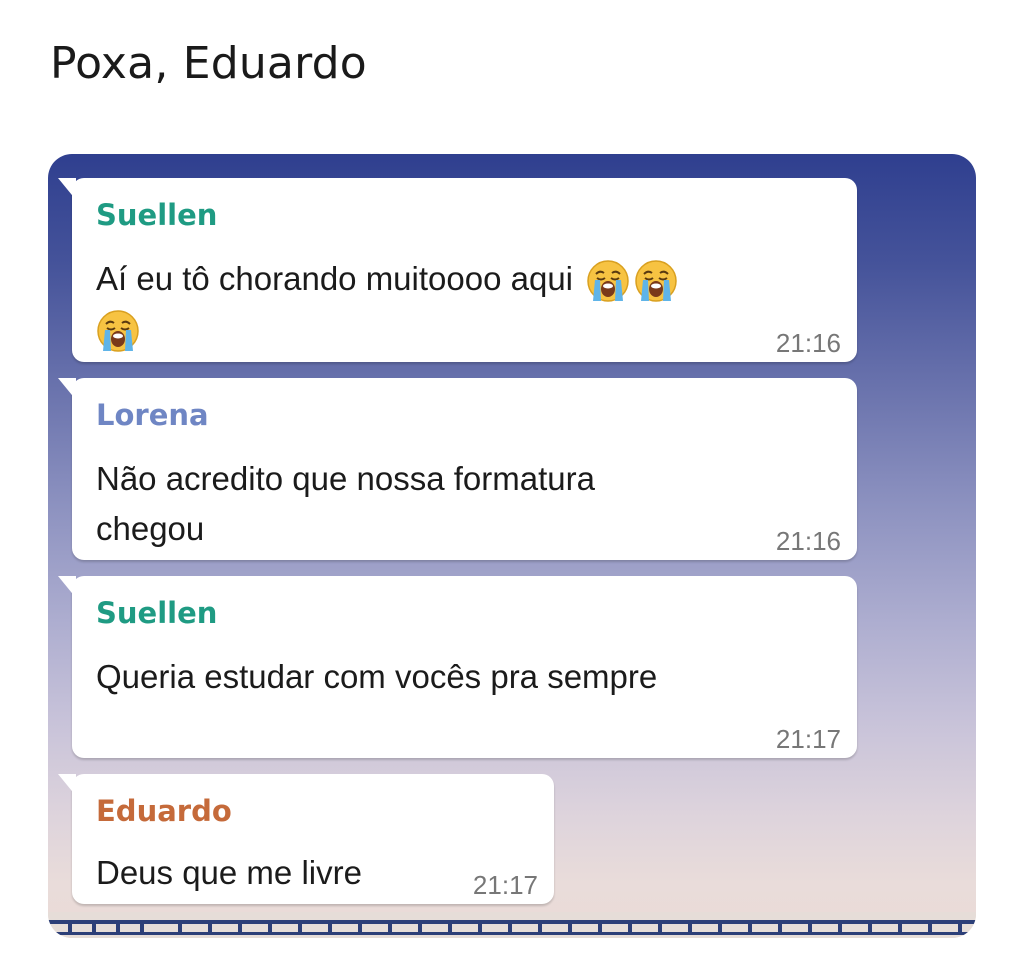 This screenshot has width=1024, height=976. What do you see at coordinates (208, 63) in the screenshot?
I see `post-title: Poxa, Eduardo` at bounding box center [208, 63].